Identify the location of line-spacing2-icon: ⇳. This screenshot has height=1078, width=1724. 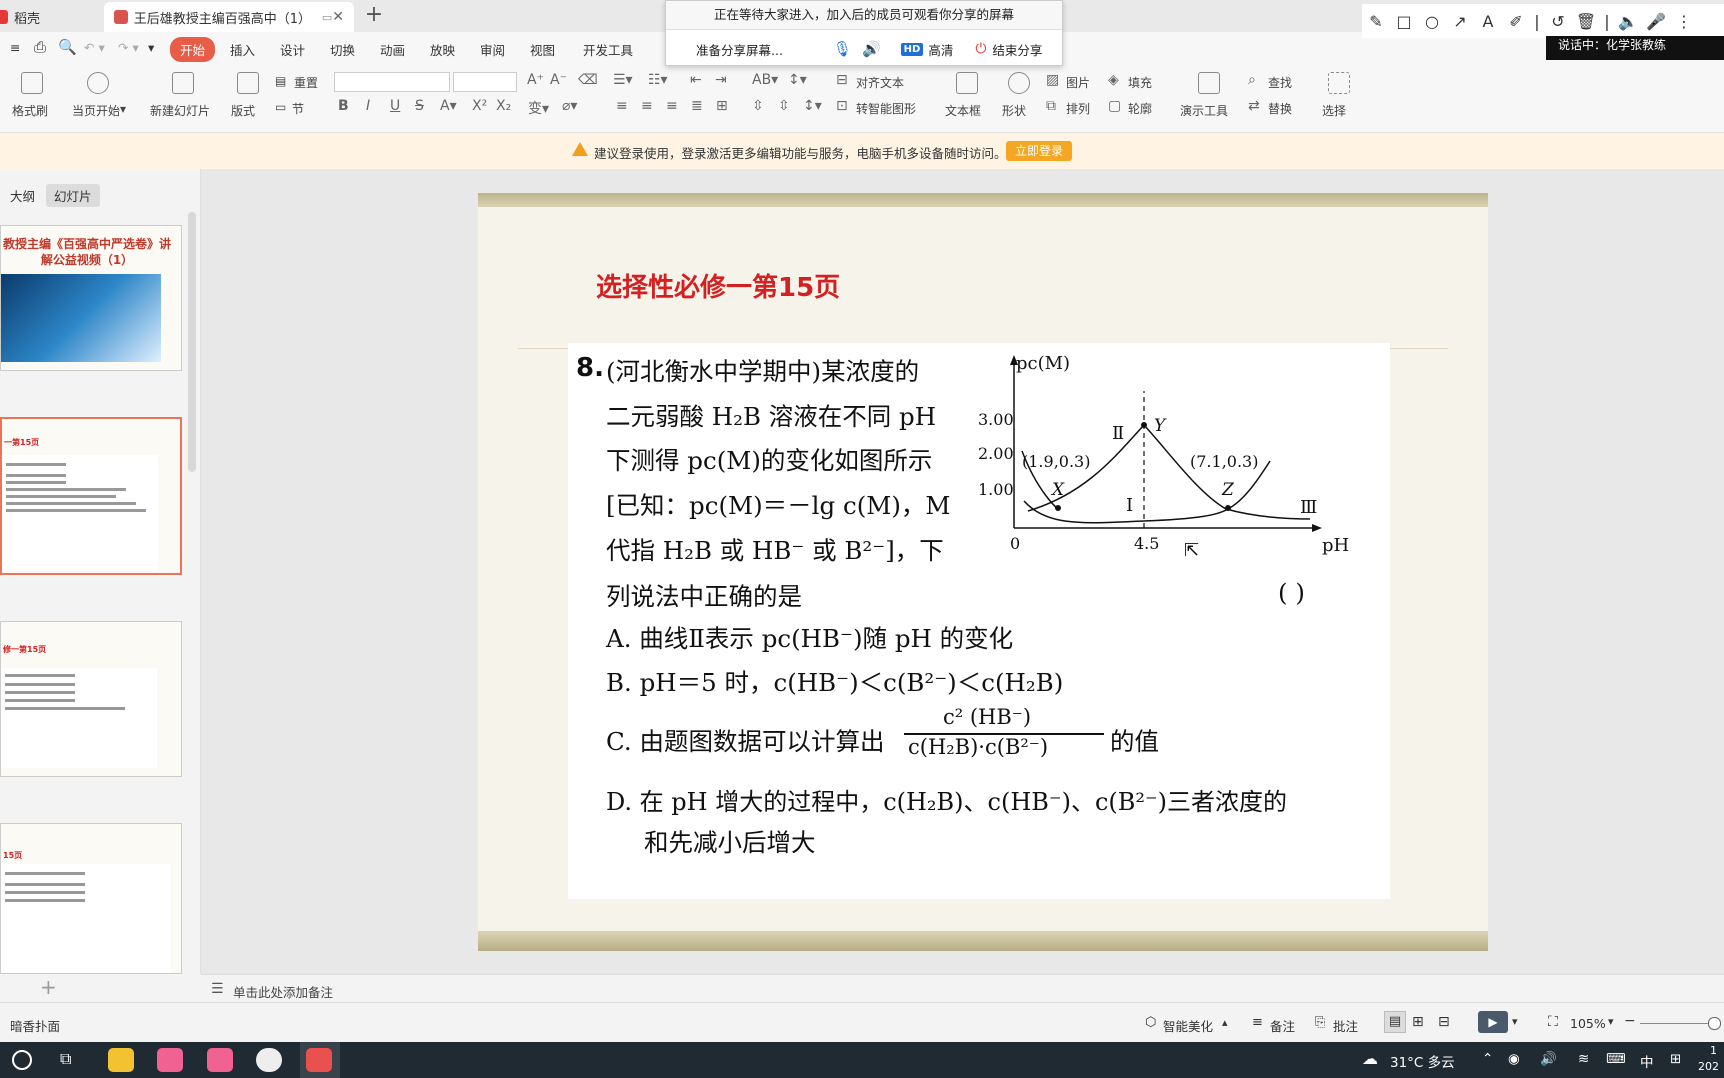
(784, 106).